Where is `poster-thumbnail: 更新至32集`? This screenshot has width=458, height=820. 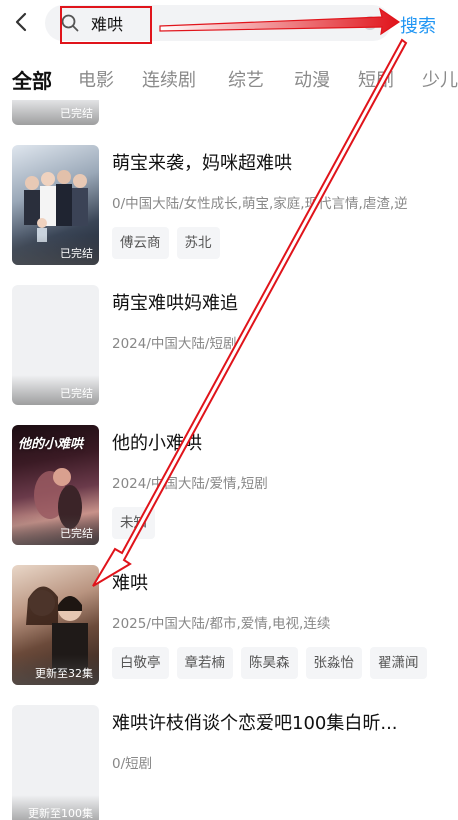 poster-thumbnail: 更新至32集 is located at coordinates (55, 625).